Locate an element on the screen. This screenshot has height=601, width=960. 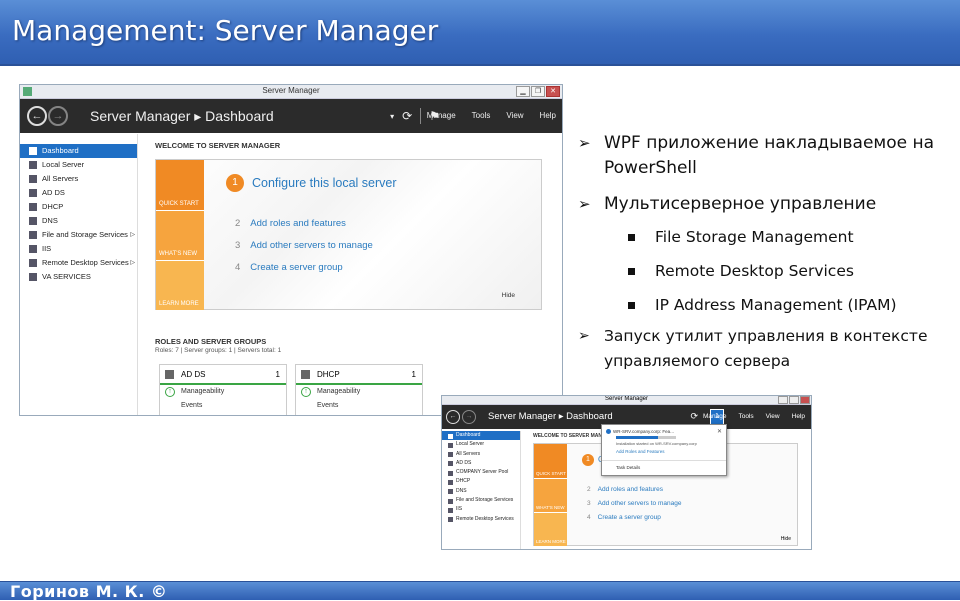
step-link: Configure this local server is located at coordinates (324, 183).